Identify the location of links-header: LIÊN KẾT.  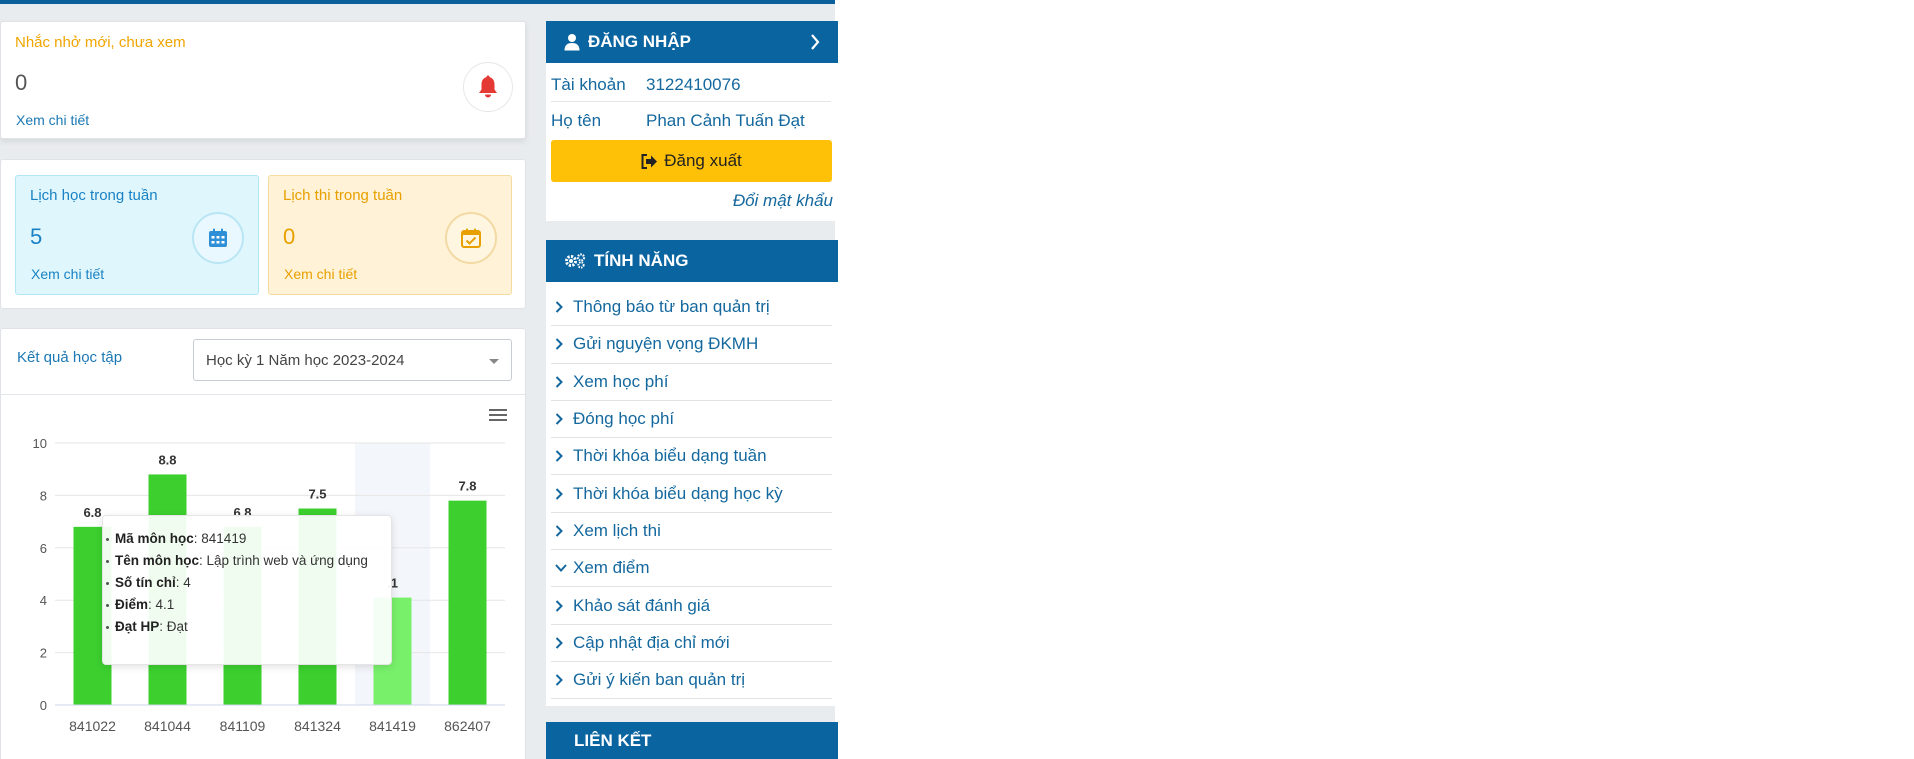
(692, 740).